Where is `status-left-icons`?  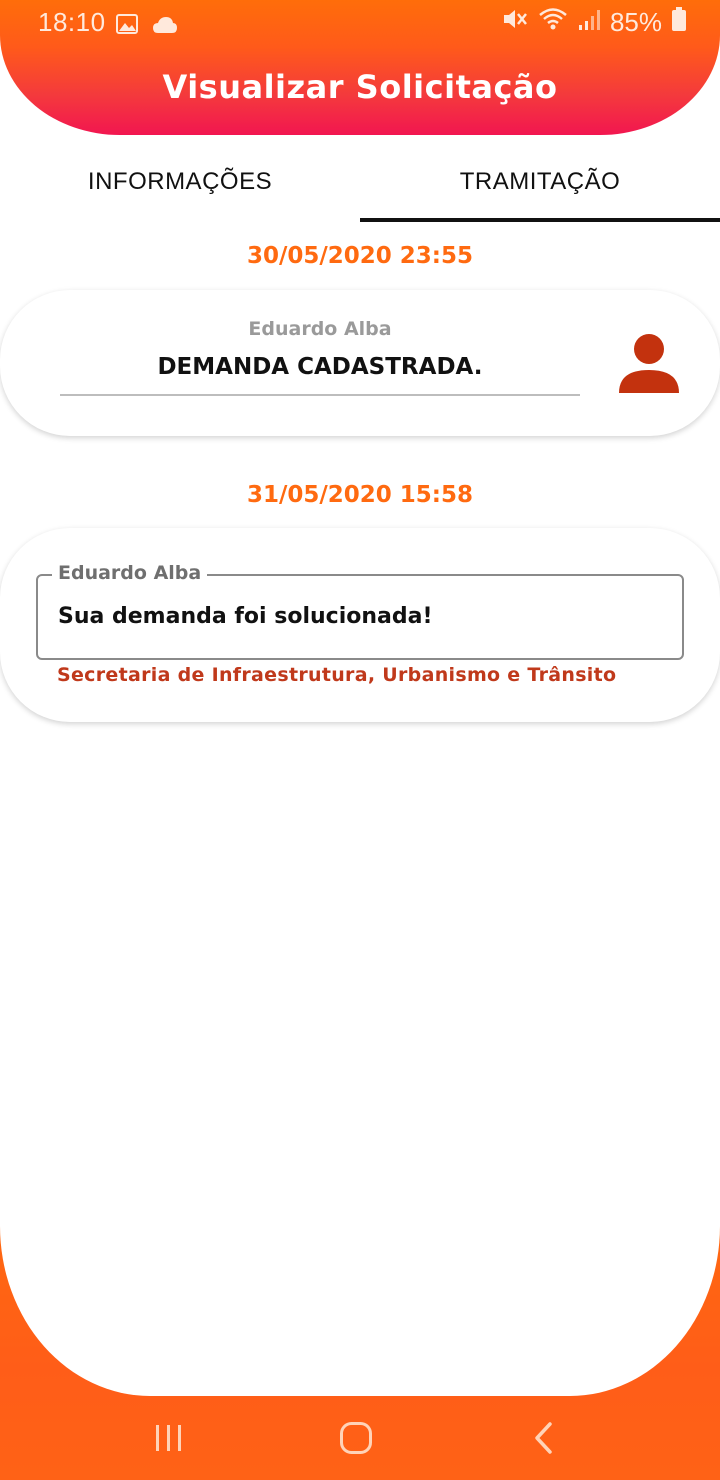 status-left-icons is located at coordinates (147, 25).